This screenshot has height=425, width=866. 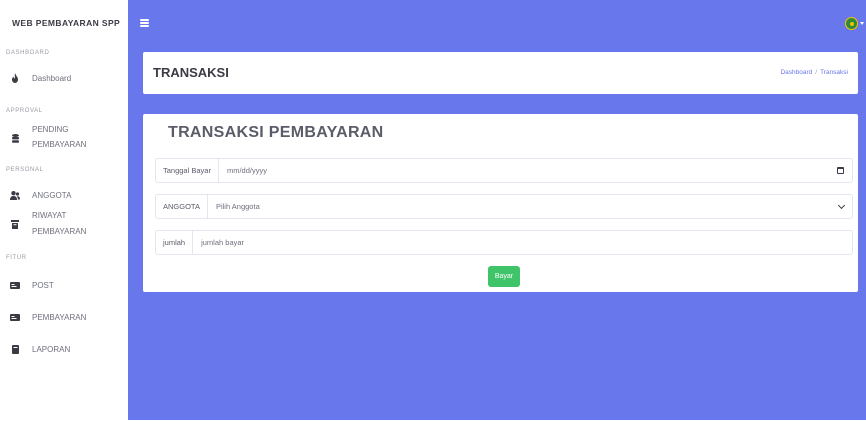 I want to click on sidebar-item-pending-pembayaran: PENDING PEMBAYARAN, so click(x=67, y=137).